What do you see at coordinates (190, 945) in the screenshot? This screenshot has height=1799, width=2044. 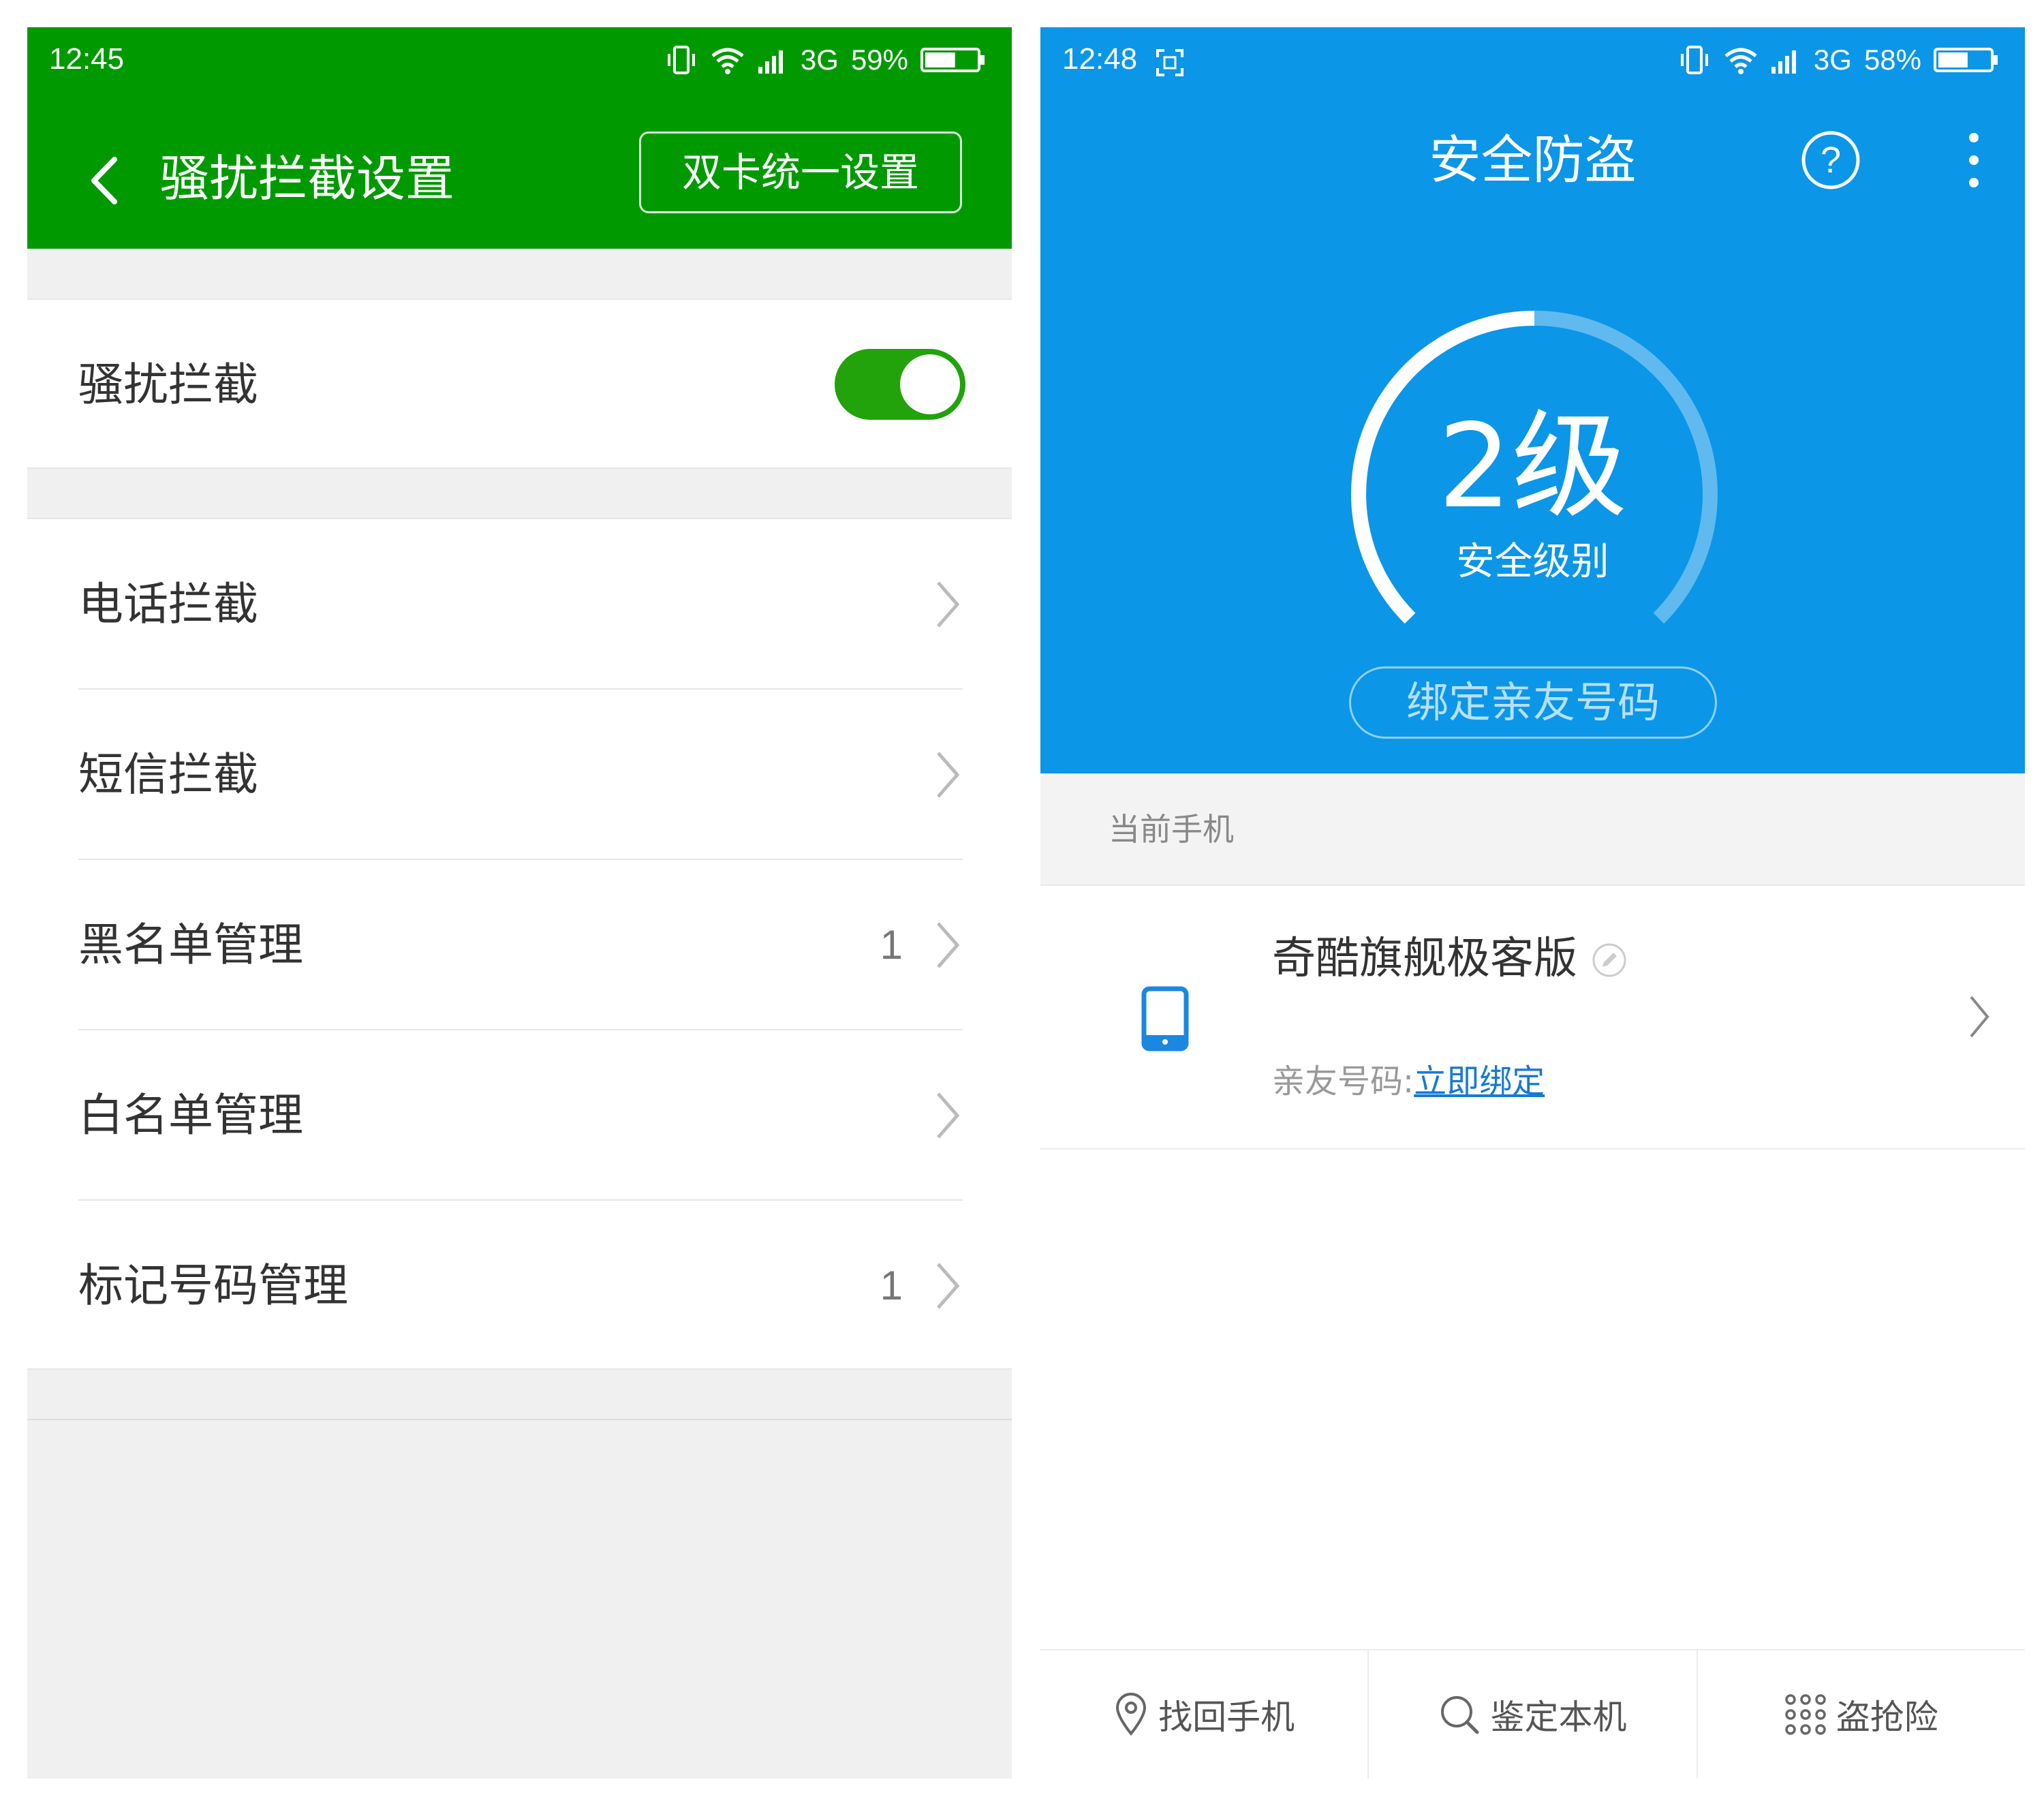 I see `list-item-label: 黑名单管理` at bounding box center [190, 945].